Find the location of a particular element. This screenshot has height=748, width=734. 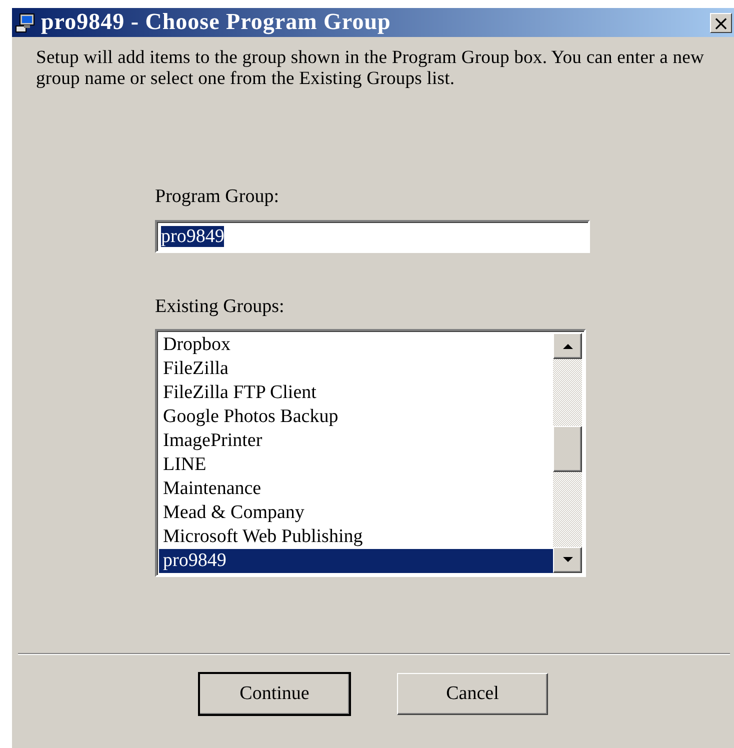

window-title: pro9849 - Choose Program Group is located at coordinates (216, 22).